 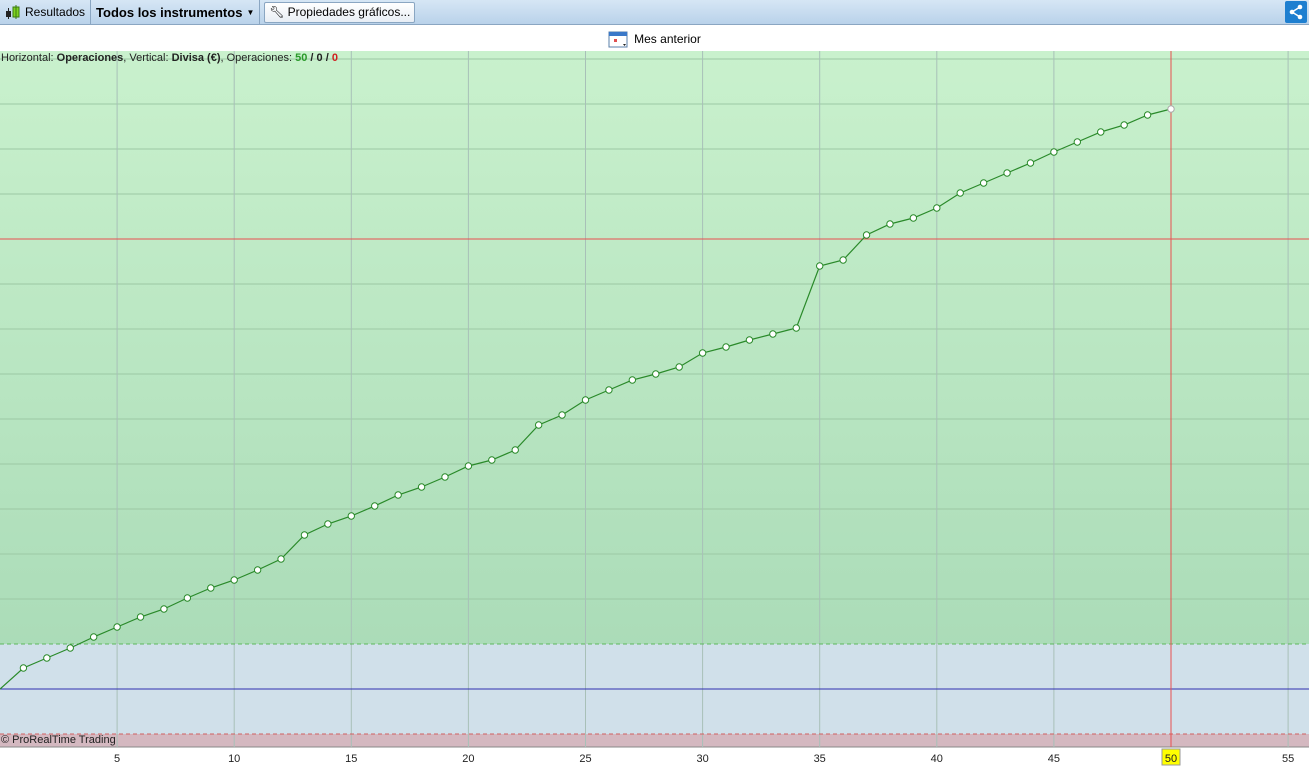 I want to click on caret-down-icon: ▼, so click(x=250, y=12).